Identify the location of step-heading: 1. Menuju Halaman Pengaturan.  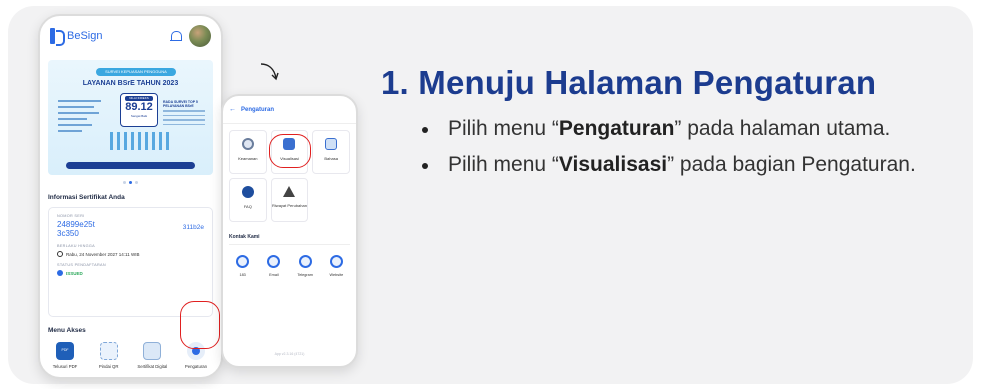
(629, 82).